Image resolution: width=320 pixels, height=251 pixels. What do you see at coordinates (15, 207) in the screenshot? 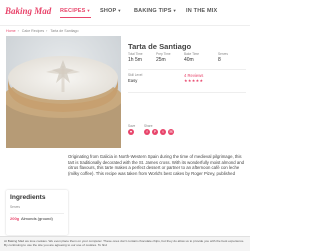
I see `ingredients-serves: Serves` at bounding box center [15, 207].